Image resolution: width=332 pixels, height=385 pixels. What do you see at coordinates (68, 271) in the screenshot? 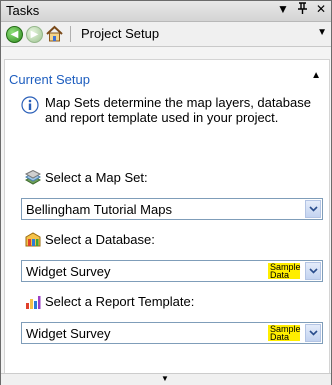
I see `database-value: Widget Survey` at bounding box center [68, 271].